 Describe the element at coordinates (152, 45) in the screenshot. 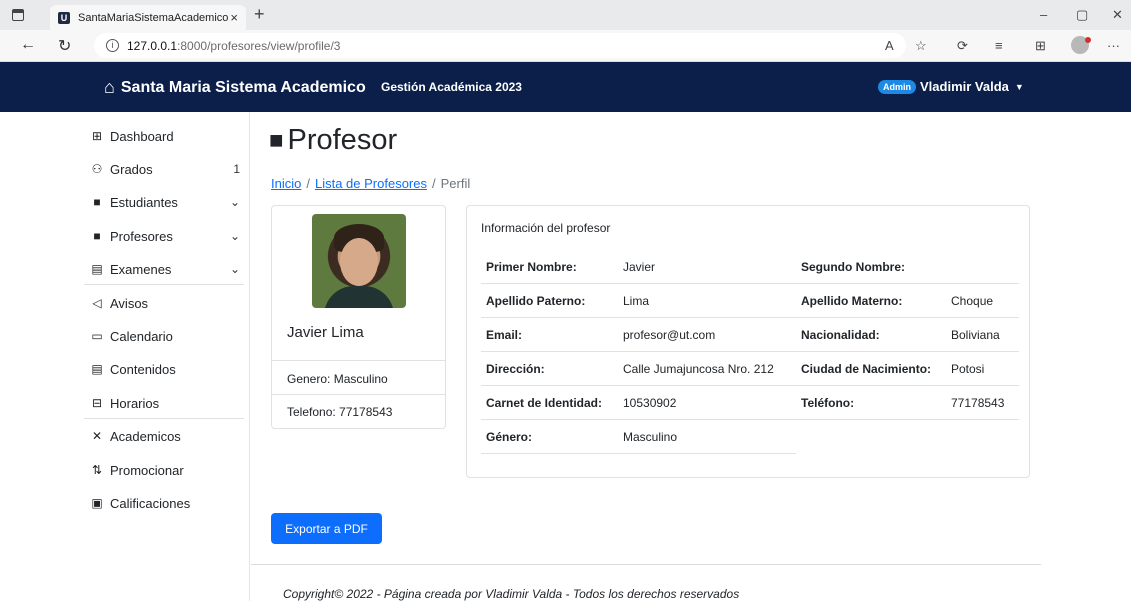

I see `url-host: 127.0.0.1` at that location.